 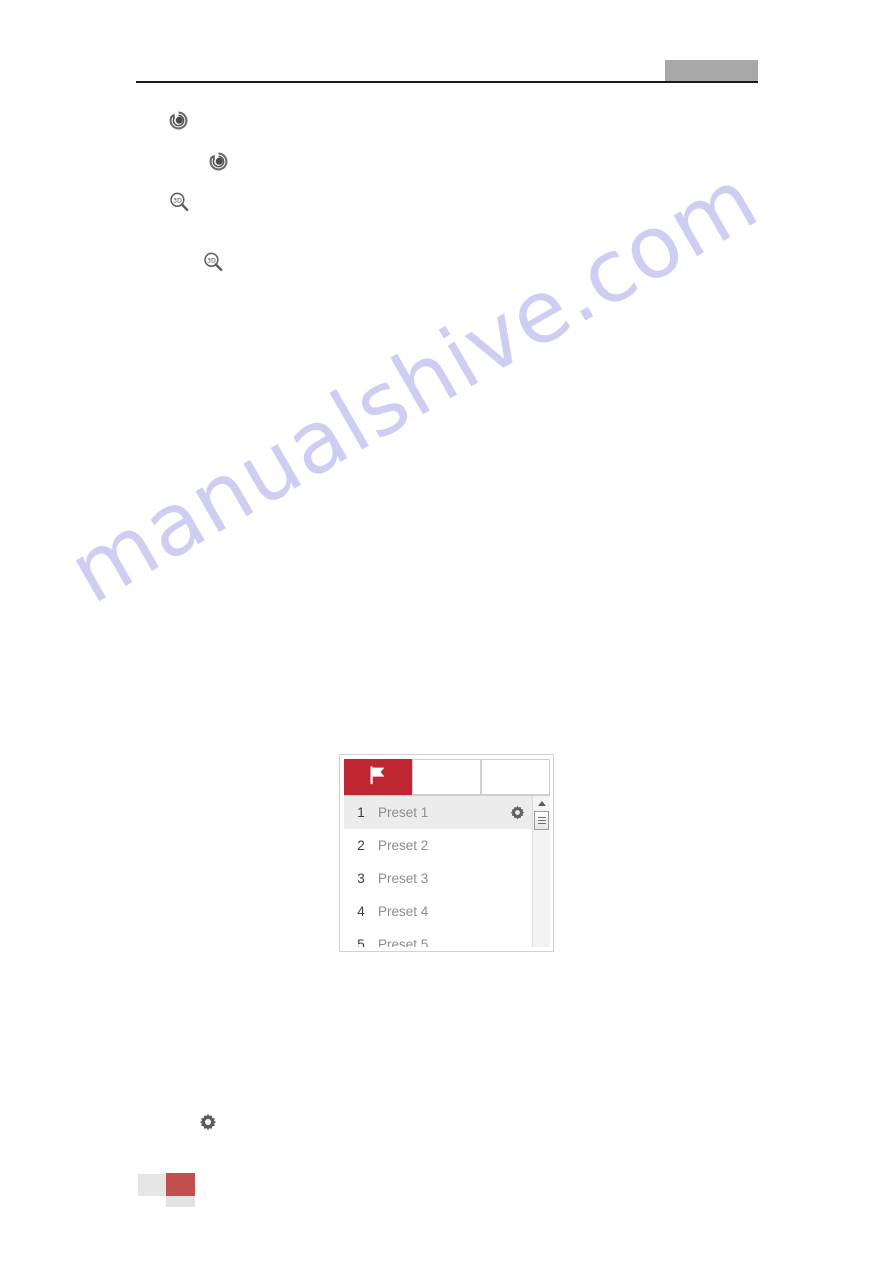 What do you see at coordinates (361, 812) in the screenshot?
I see `preset-row-number: 1` at bounding box center [361, 812].